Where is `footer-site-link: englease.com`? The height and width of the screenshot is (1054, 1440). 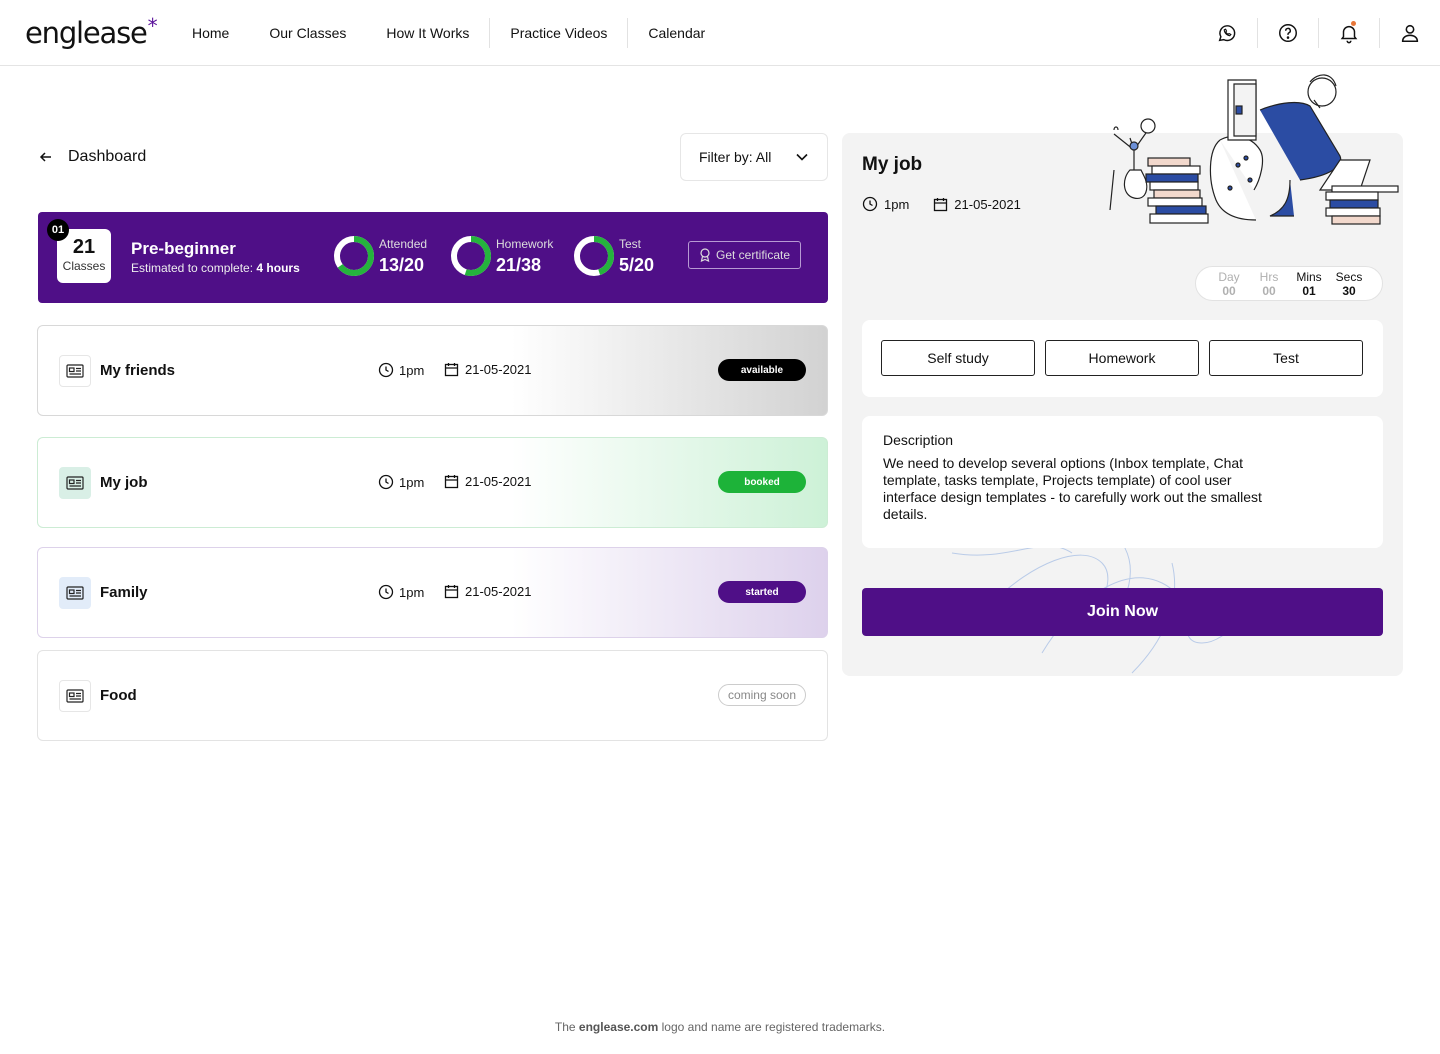
footer-site-link: englease.com is located at coordinates (618, 1027).